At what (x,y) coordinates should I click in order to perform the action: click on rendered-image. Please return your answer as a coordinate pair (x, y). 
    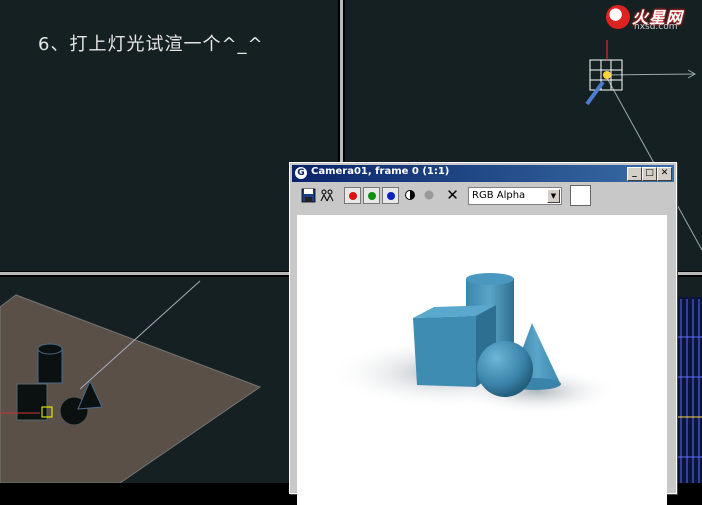
    Looking at the image, I should click on (472, 344).